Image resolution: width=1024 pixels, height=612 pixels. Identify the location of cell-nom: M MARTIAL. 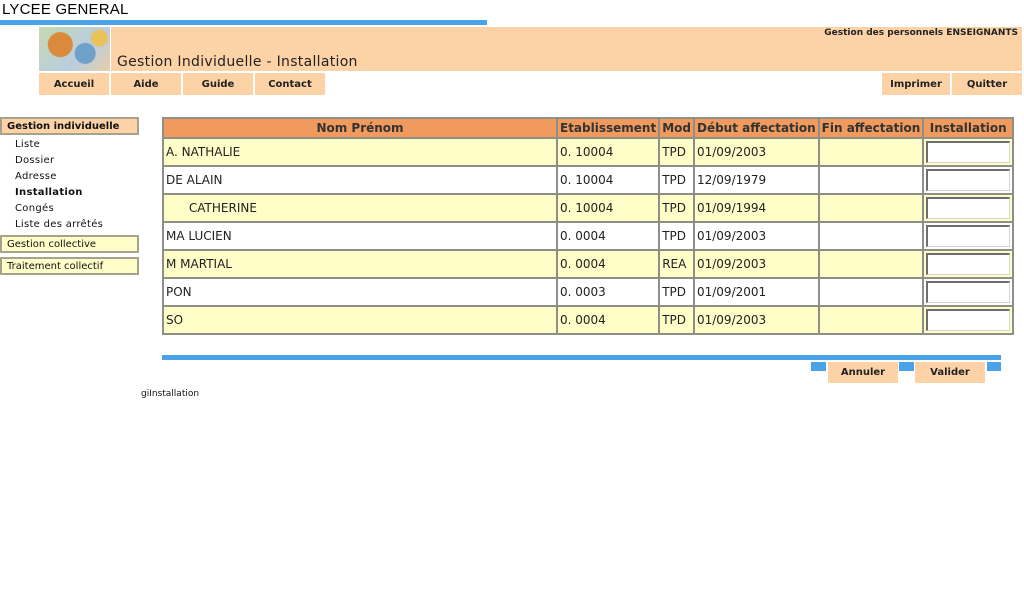
(360, 264).